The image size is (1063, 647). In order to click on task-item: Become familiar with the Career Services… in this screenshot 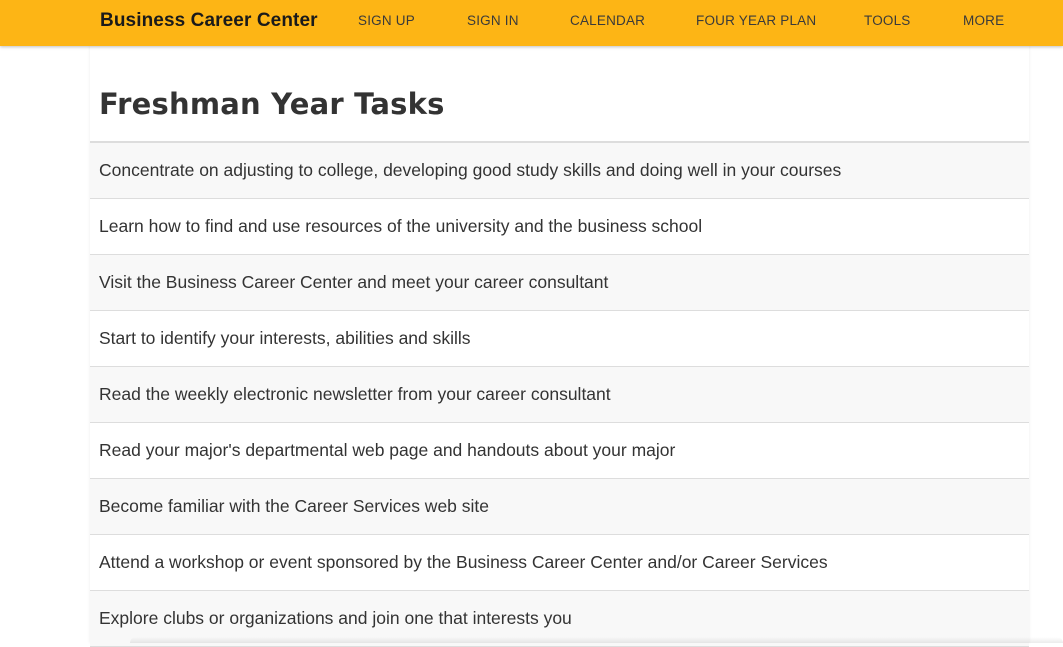, I will do `click(559, 507)`.